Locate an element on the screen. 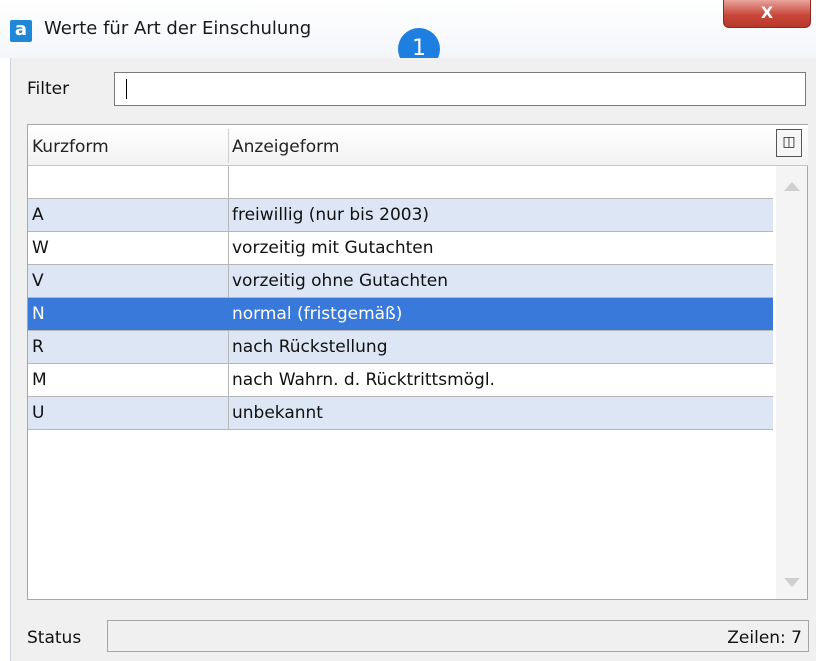 The image size is (816, 661). text-caret is located at coordinates (126, 89).